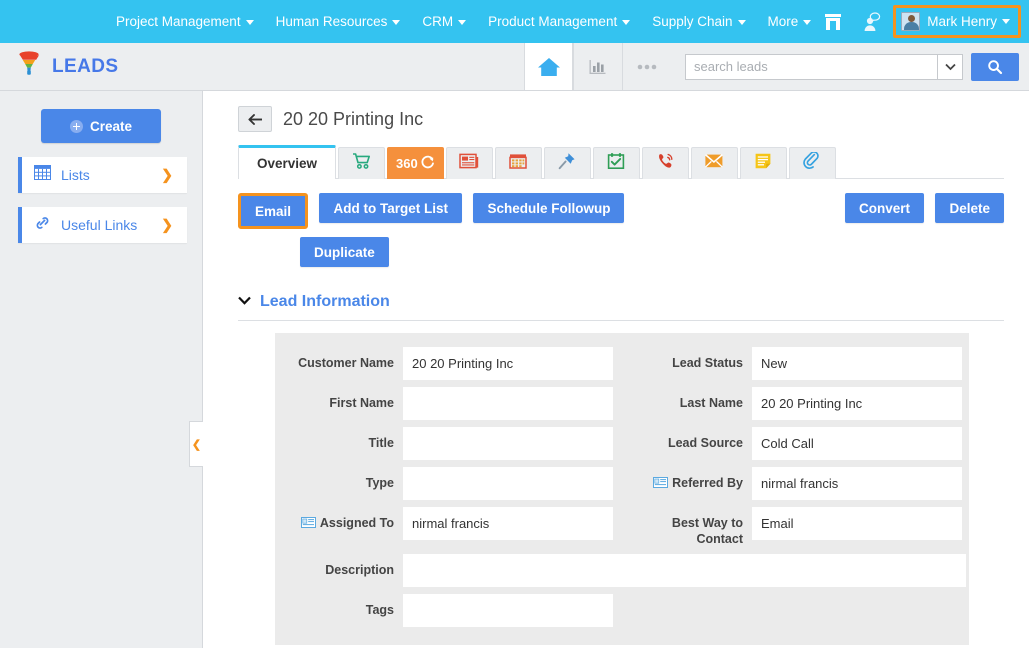 This screenshot has width=1029, height=648. I want to click on tab-quotes, so click(362, 163).